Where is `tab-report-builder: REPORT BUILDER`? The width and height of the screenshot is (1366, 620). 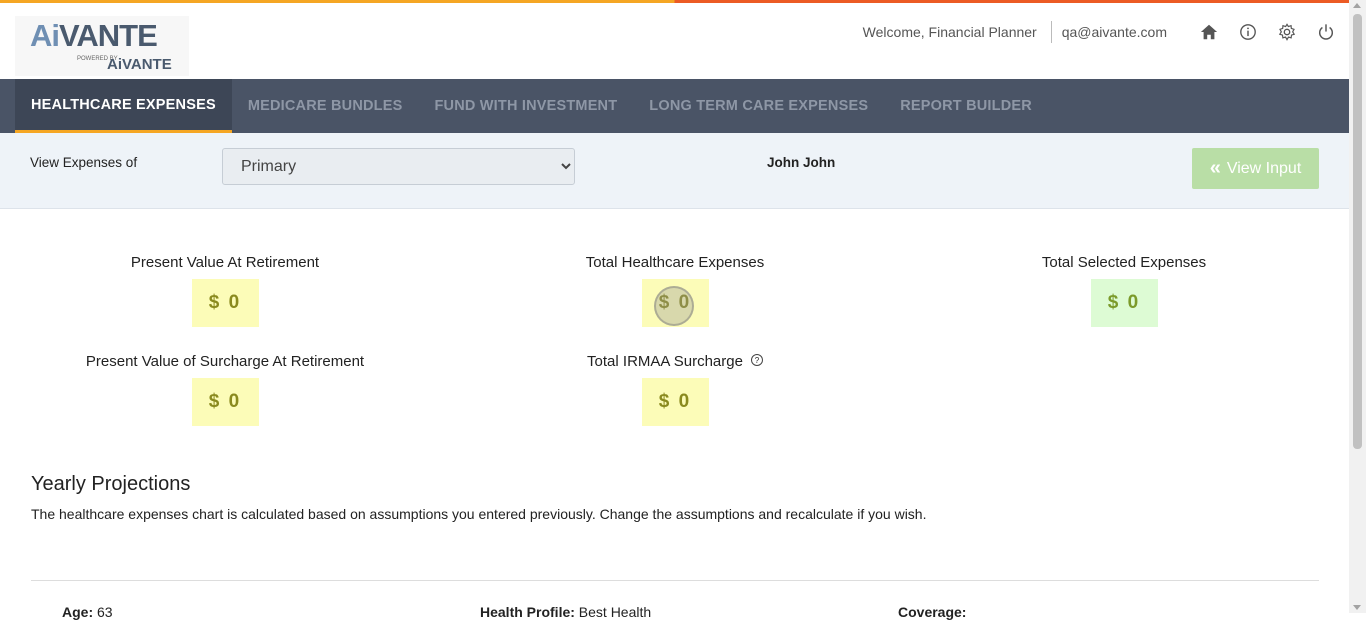 tab-report-builder: REPORT BUILDER is located at coordinates (966, 106).